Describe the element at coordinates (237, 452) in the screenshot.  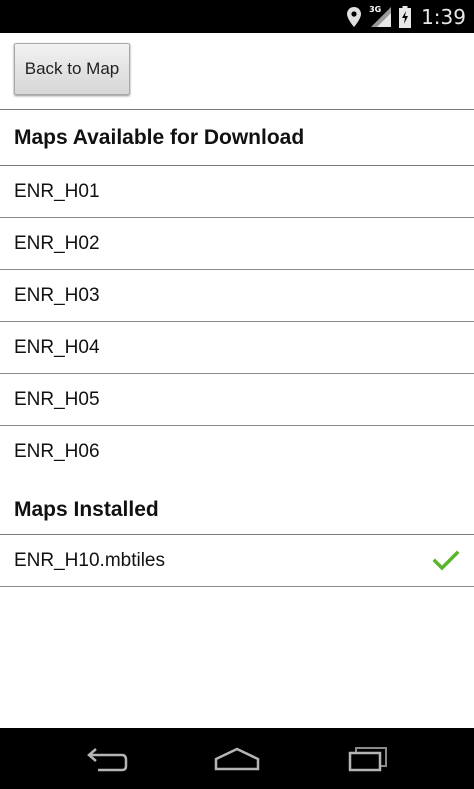
I see `available-map-item: ENR_H06` at that location.